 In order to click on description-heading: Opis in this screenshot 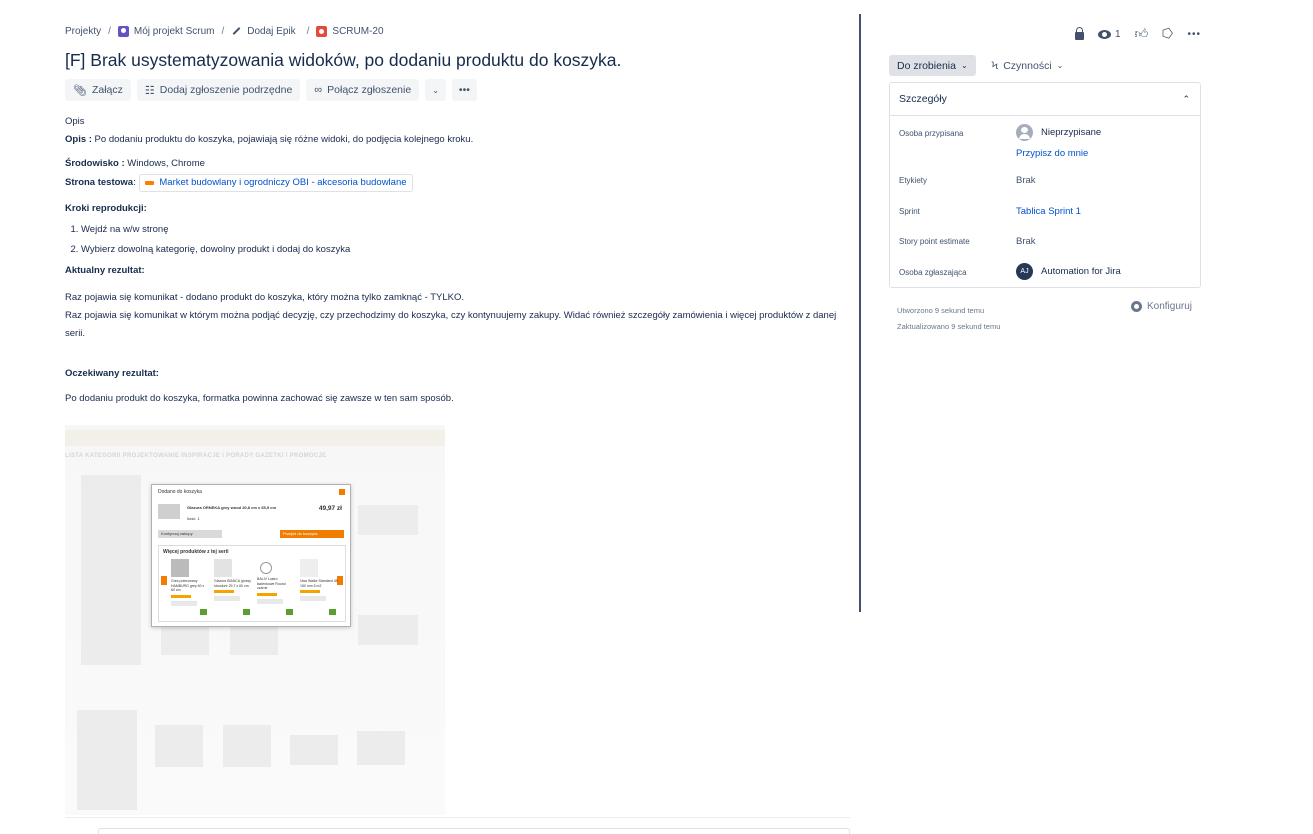, I will do `click(75, 121)`.